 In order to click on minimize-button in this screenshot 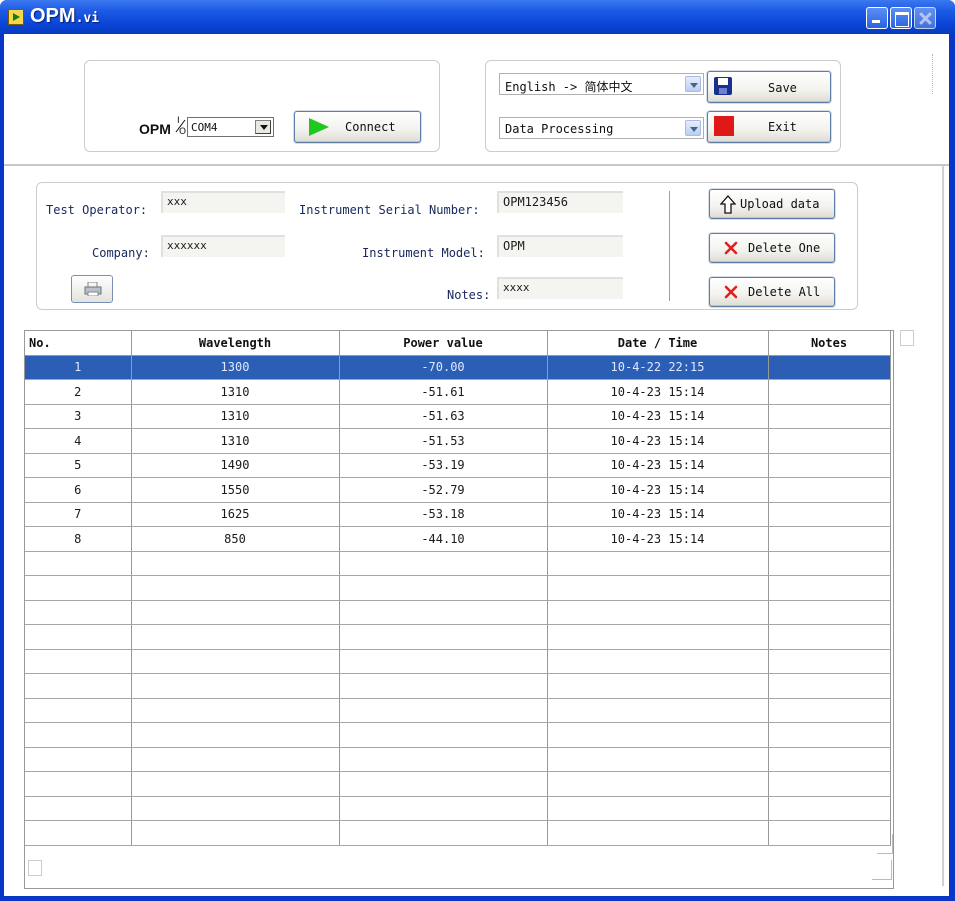, I will do `click(877, 18)`.